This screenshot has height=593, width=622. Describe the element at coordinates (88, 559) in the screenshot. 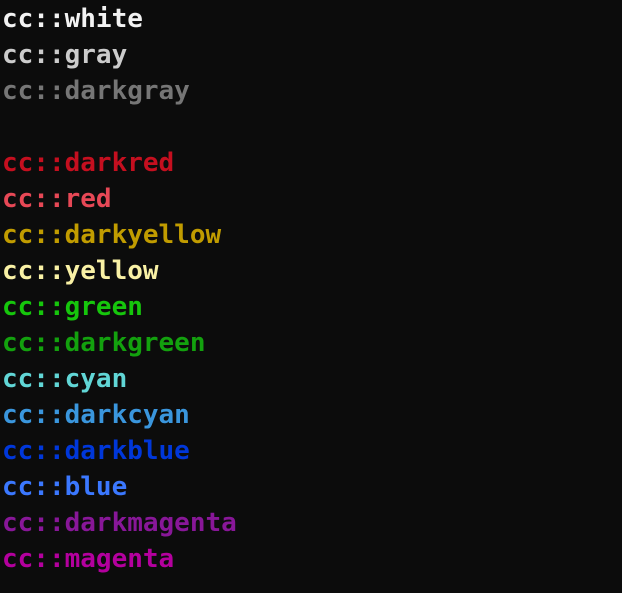

I see `terminal-line-magenta: cc::magenta` at that location.